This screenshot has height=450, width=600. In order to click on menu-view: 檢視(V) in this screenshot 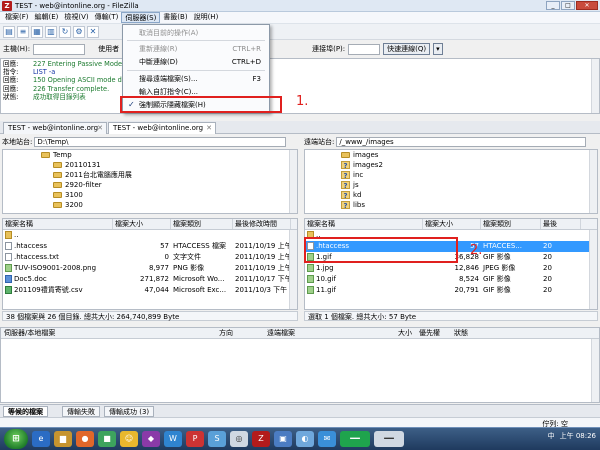, I will do `click(76, 17)`.